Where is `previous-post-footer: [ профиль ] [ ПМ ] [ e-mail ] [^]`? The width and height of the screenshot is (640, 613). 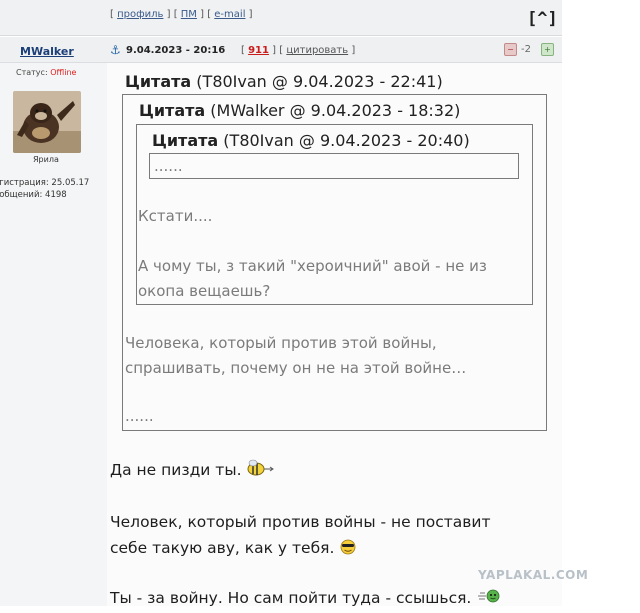 previous-post-footer: [ профиль ] [ ПМ ] [ e-mail ] [^] is located at coordinates (281, 18).